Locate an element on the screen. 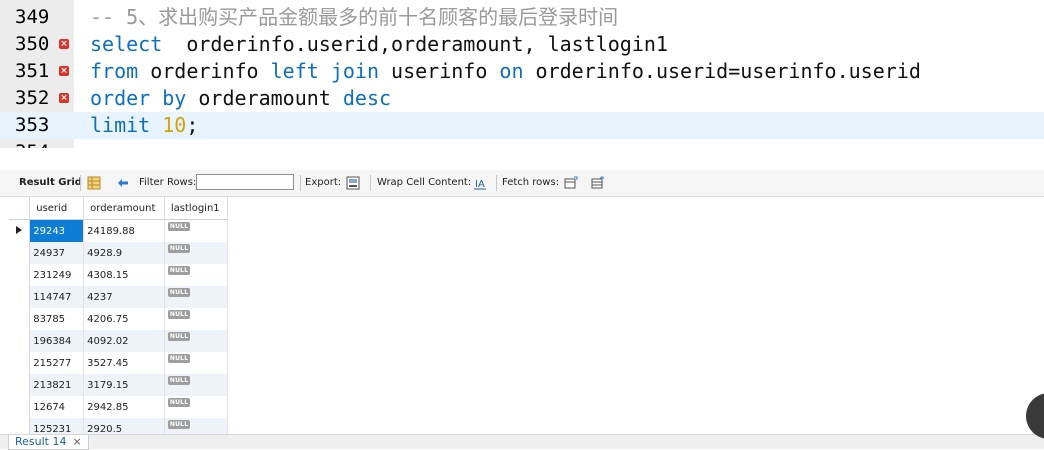 This screenshot has height=450, width=1044. table-row: 12674 2942.85 NULL is located at coordinates (119, 407).